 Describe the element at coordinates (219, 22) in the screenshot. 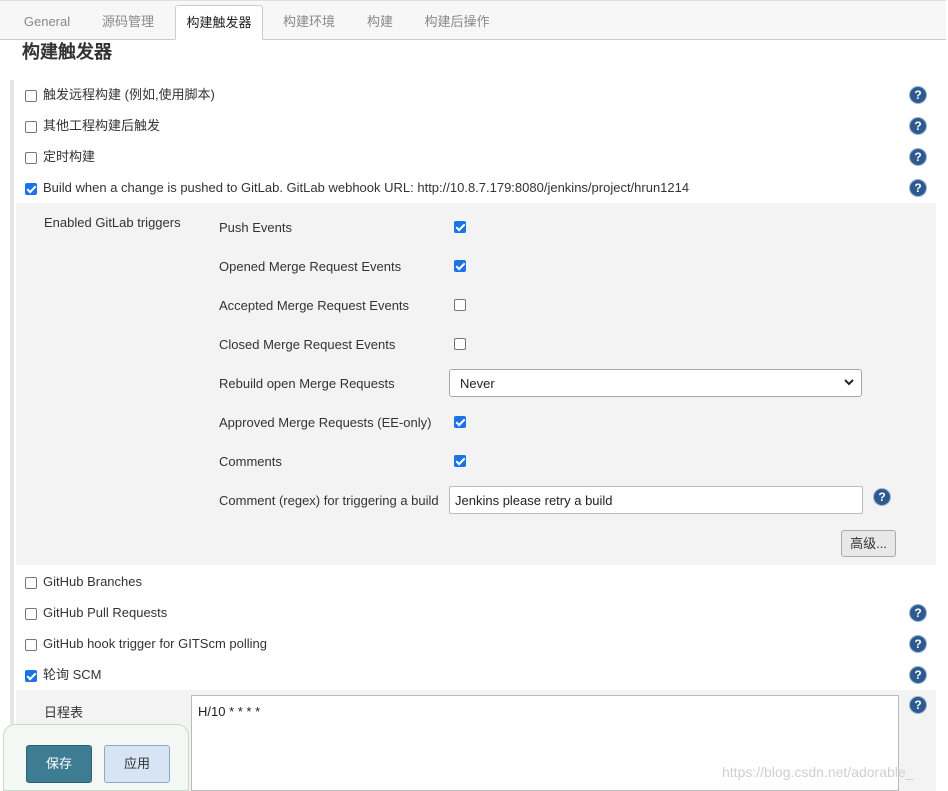

I see `tab-build-triggers: 构建触发器` at that location.